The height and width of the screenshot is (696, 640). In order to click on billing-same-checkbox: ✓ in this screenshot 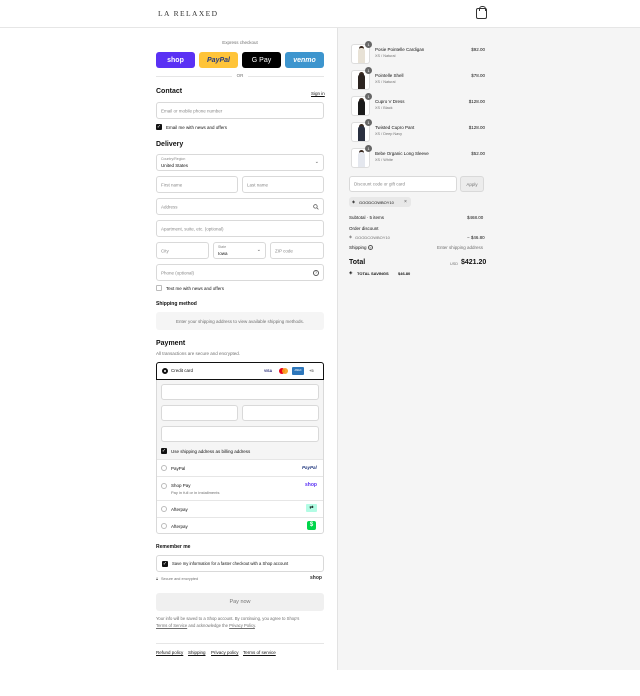, I will do `click(164, 451)`.